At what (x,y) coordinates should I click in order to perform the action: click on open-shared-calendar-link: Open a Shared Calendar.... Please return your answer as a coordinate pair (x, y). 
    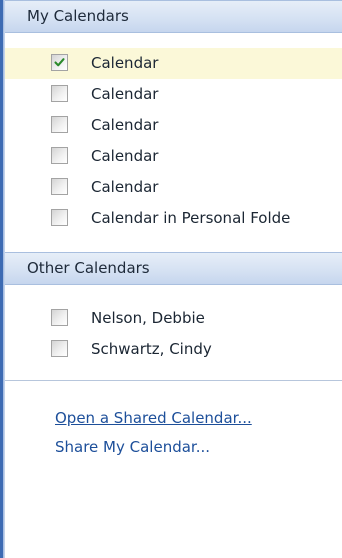
    Looking at the image, I should click on (153, 418).